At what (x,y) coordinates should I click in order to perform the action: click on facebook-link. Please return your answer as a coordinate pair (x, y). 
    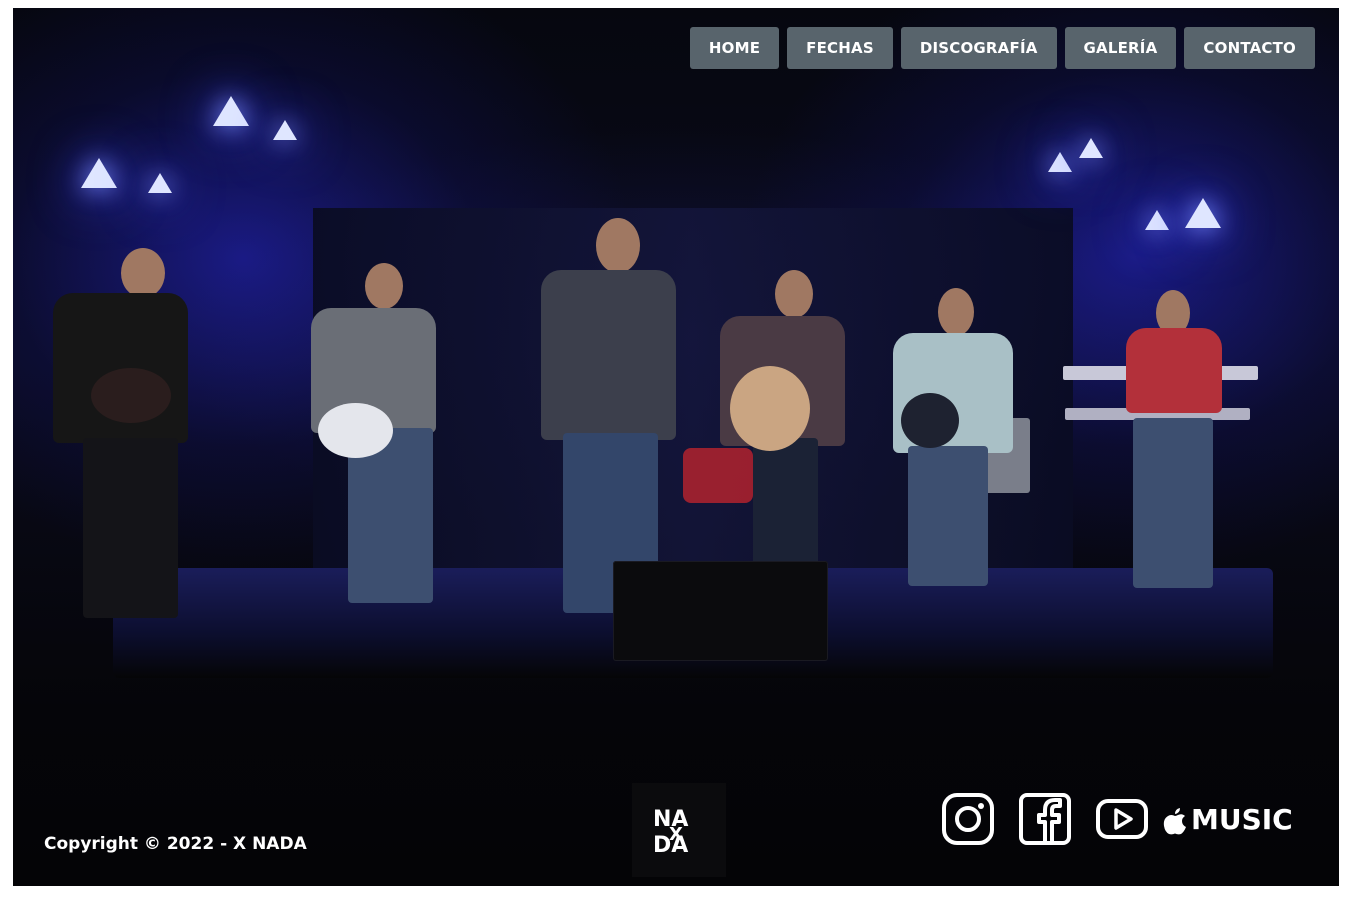
    Looking at the image, I should click on (1045, 819).